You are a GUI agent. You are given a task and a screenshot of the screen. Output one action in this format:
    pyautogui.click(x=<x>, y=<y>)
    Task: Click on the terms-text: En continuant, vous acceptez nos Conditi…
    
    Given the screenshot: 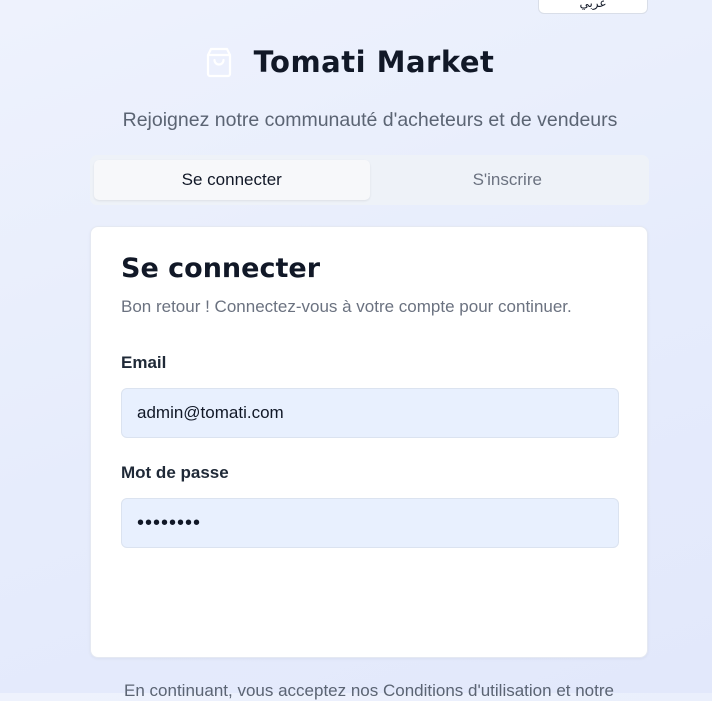 What is the action you would take?
    pyautogui.click(x=369, y=690)
    